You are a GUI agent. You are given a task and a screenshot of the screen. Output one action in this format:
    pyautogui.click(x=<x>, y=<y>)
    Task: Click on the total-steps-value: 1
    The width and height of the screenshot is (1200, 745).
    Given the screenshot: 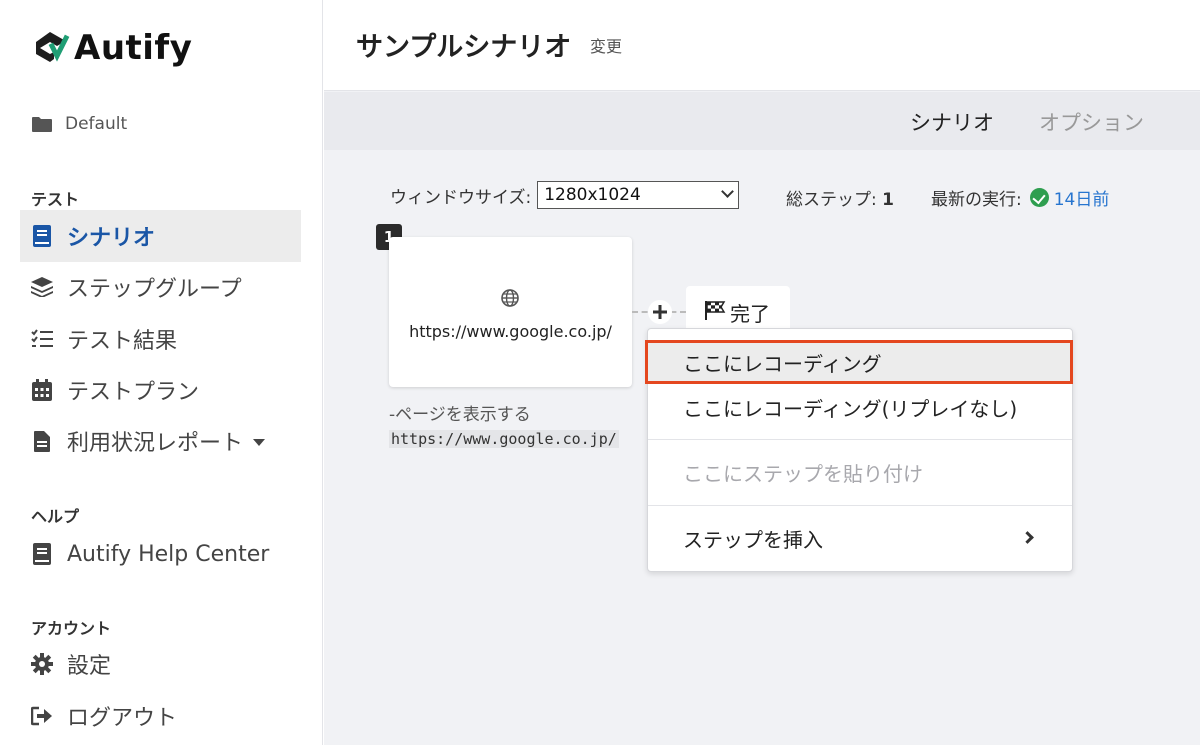 What is the action you would take?
    pyautogui.click(x=888, y=200)
    